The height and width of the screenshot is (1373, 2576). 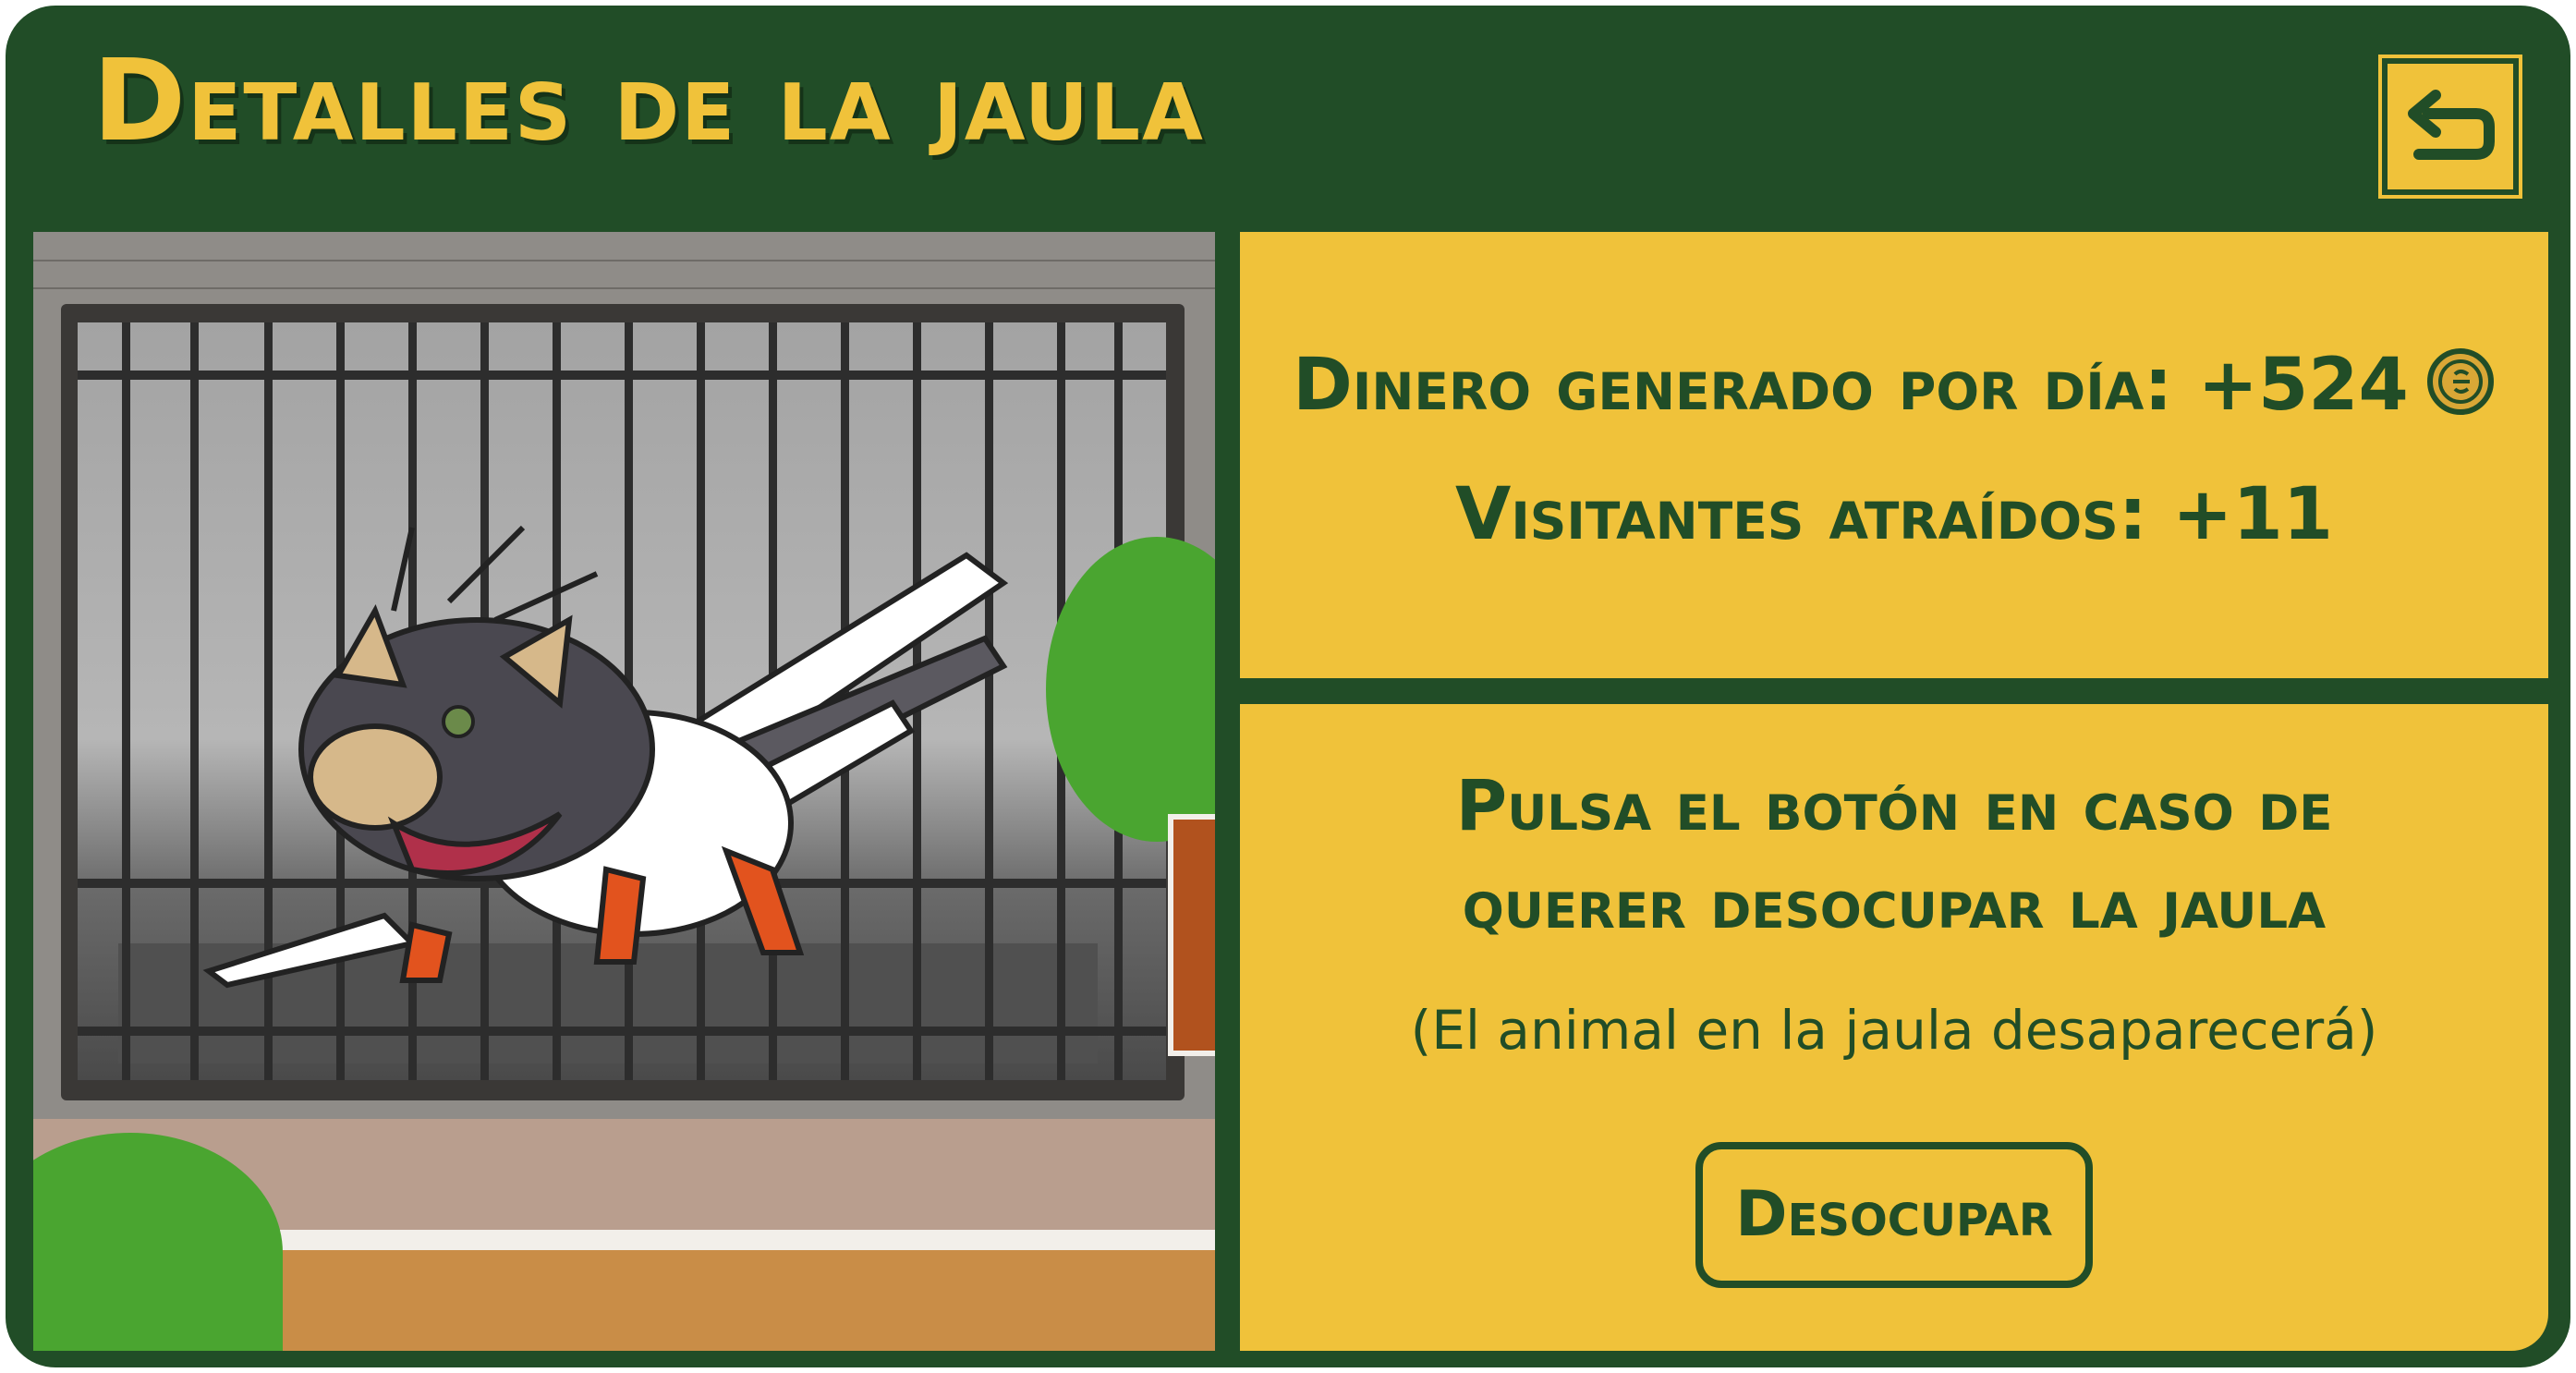 What do you see at coordinates (605, 757) in the screenshot?
I see `animal-creature` at bounding box center [605, 757].